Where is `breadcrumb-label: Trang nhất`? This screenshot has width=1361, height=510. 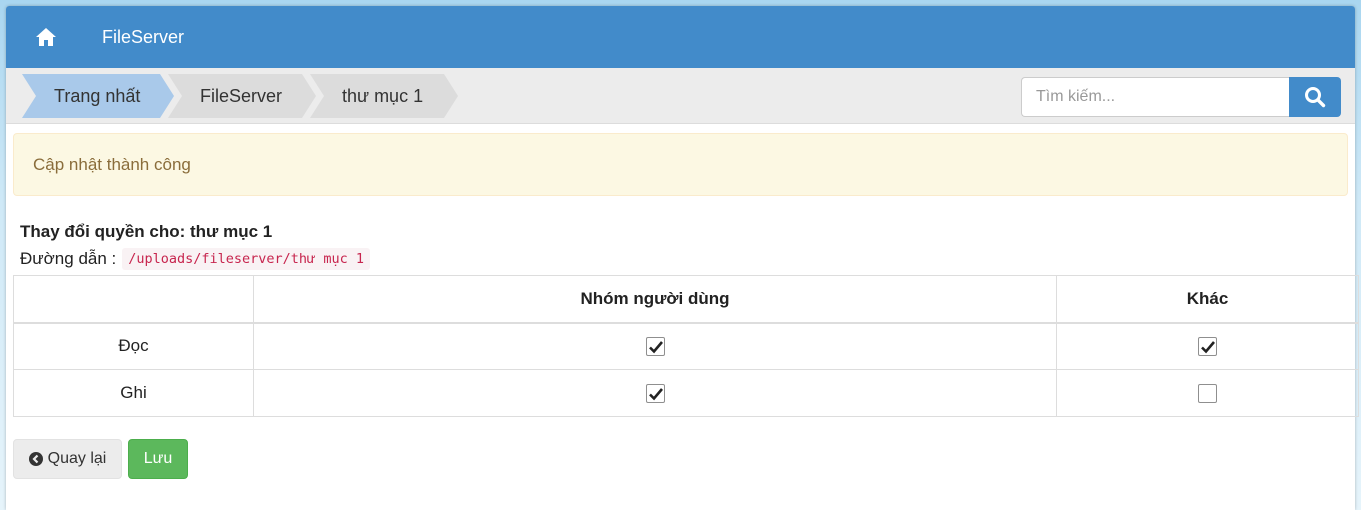 breadcrumb-label: Trang nhất is located at coordinates (97, 96).